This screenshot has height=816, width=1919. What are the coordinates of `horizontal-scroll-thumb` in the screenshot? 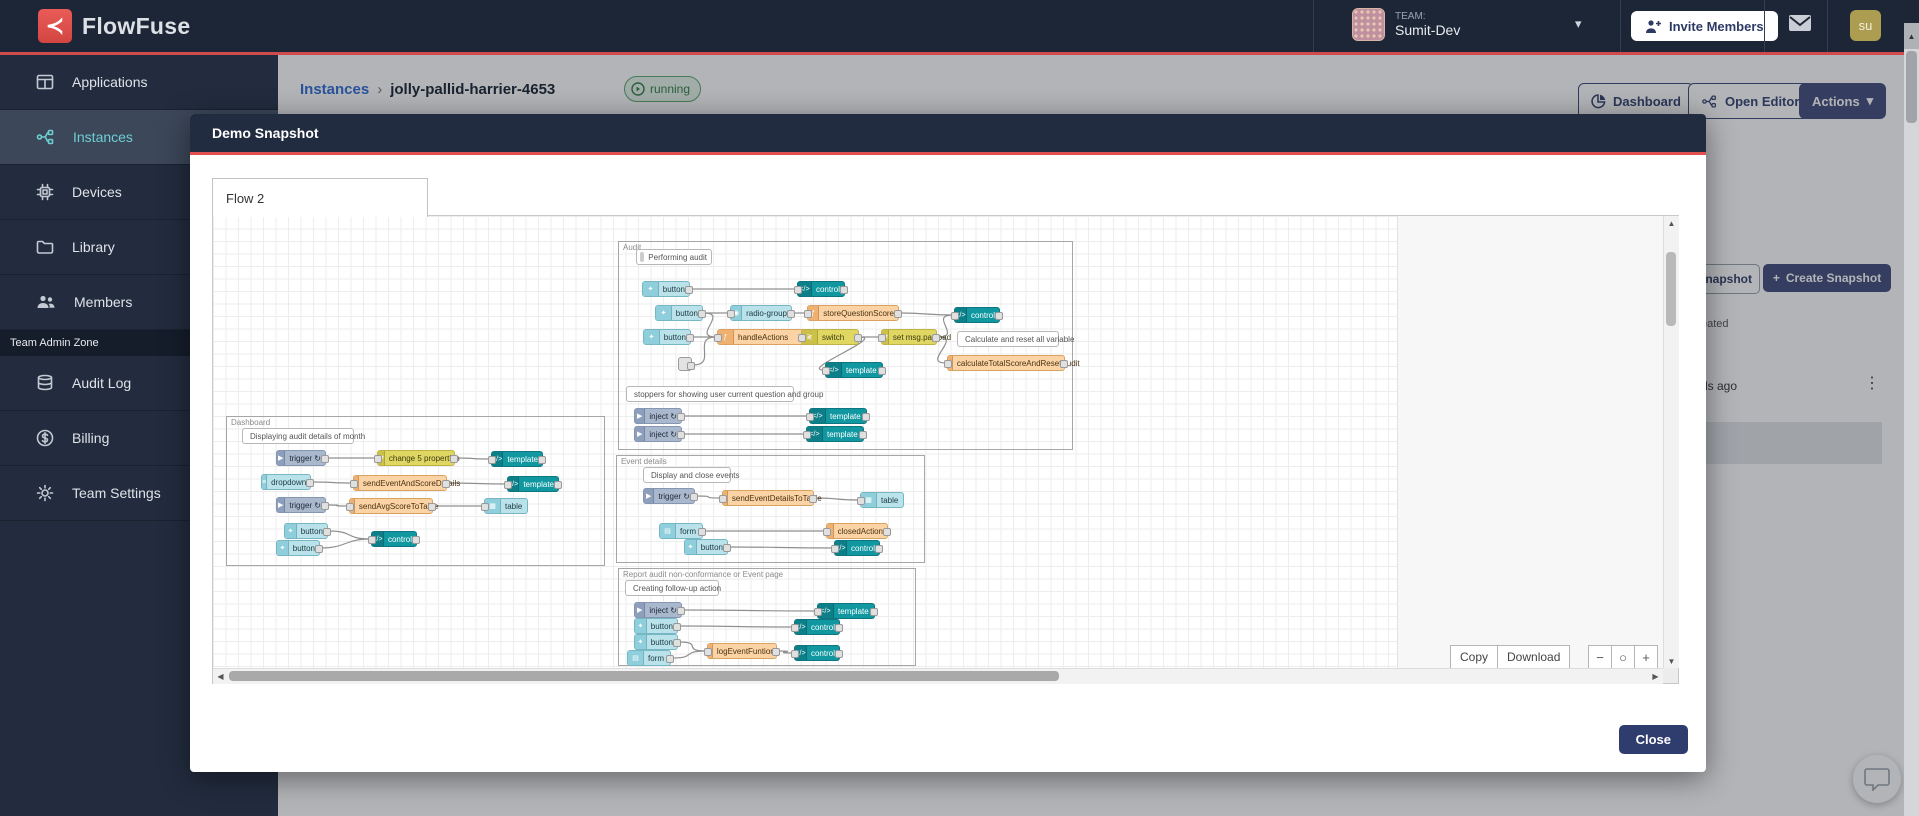 It's located at (644, 676).